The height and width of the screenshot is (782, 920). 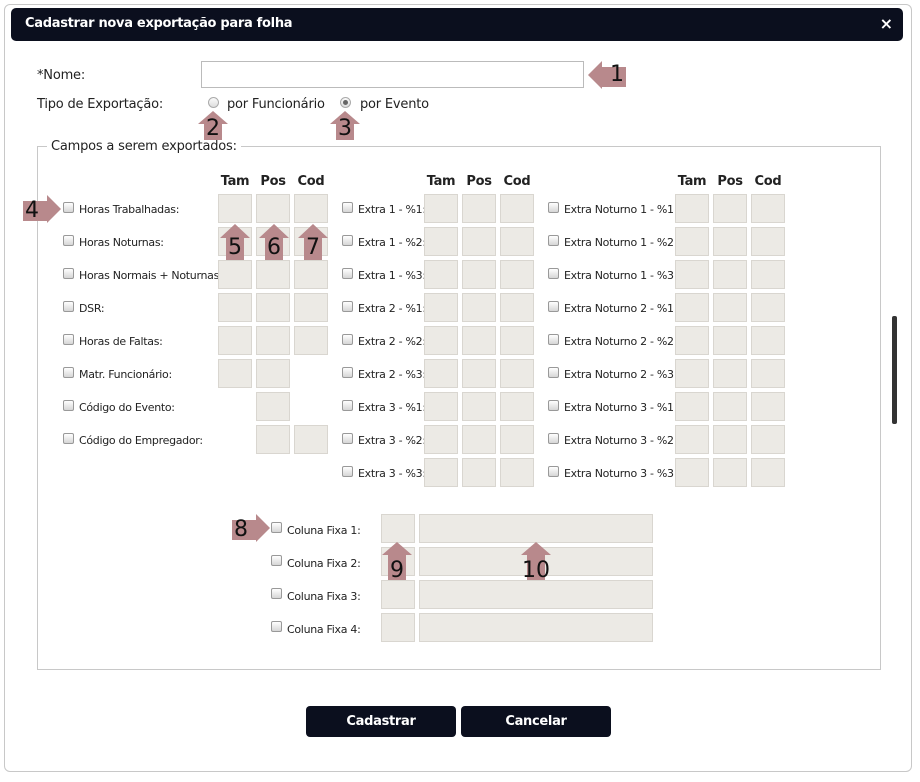 I want to click on close-icon: ×, so click(x=886, y=23).